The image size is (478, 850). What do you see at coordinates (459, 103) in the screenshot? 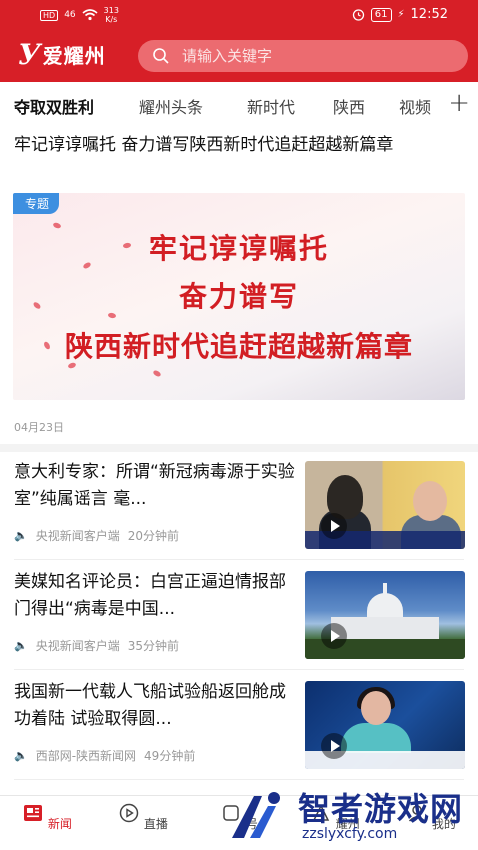
I see `add-channel-icon: +` at bounding box center [459, 103].